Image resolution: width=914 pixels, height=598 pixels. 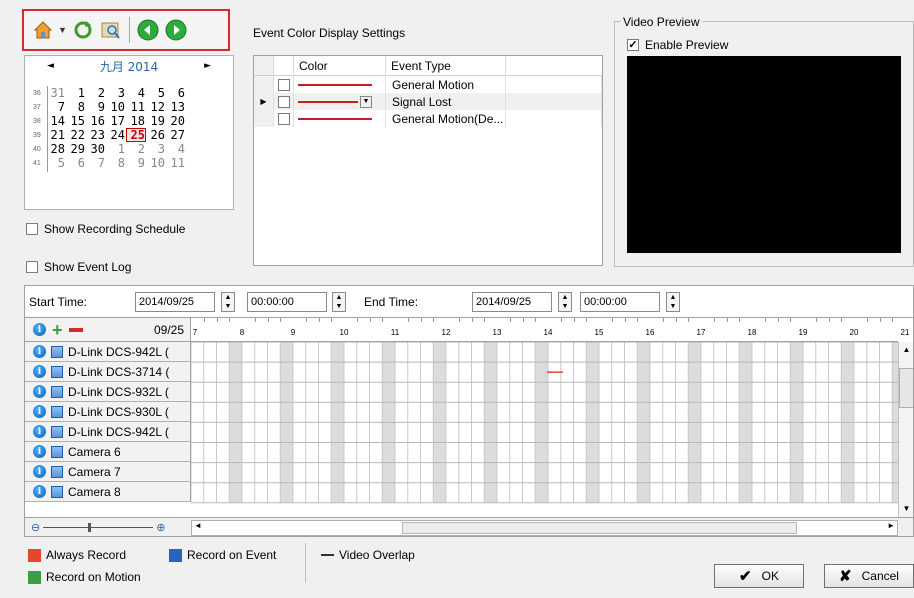 I want to click on color-dropdown-icon: ▼, so click(x=366, y=101).